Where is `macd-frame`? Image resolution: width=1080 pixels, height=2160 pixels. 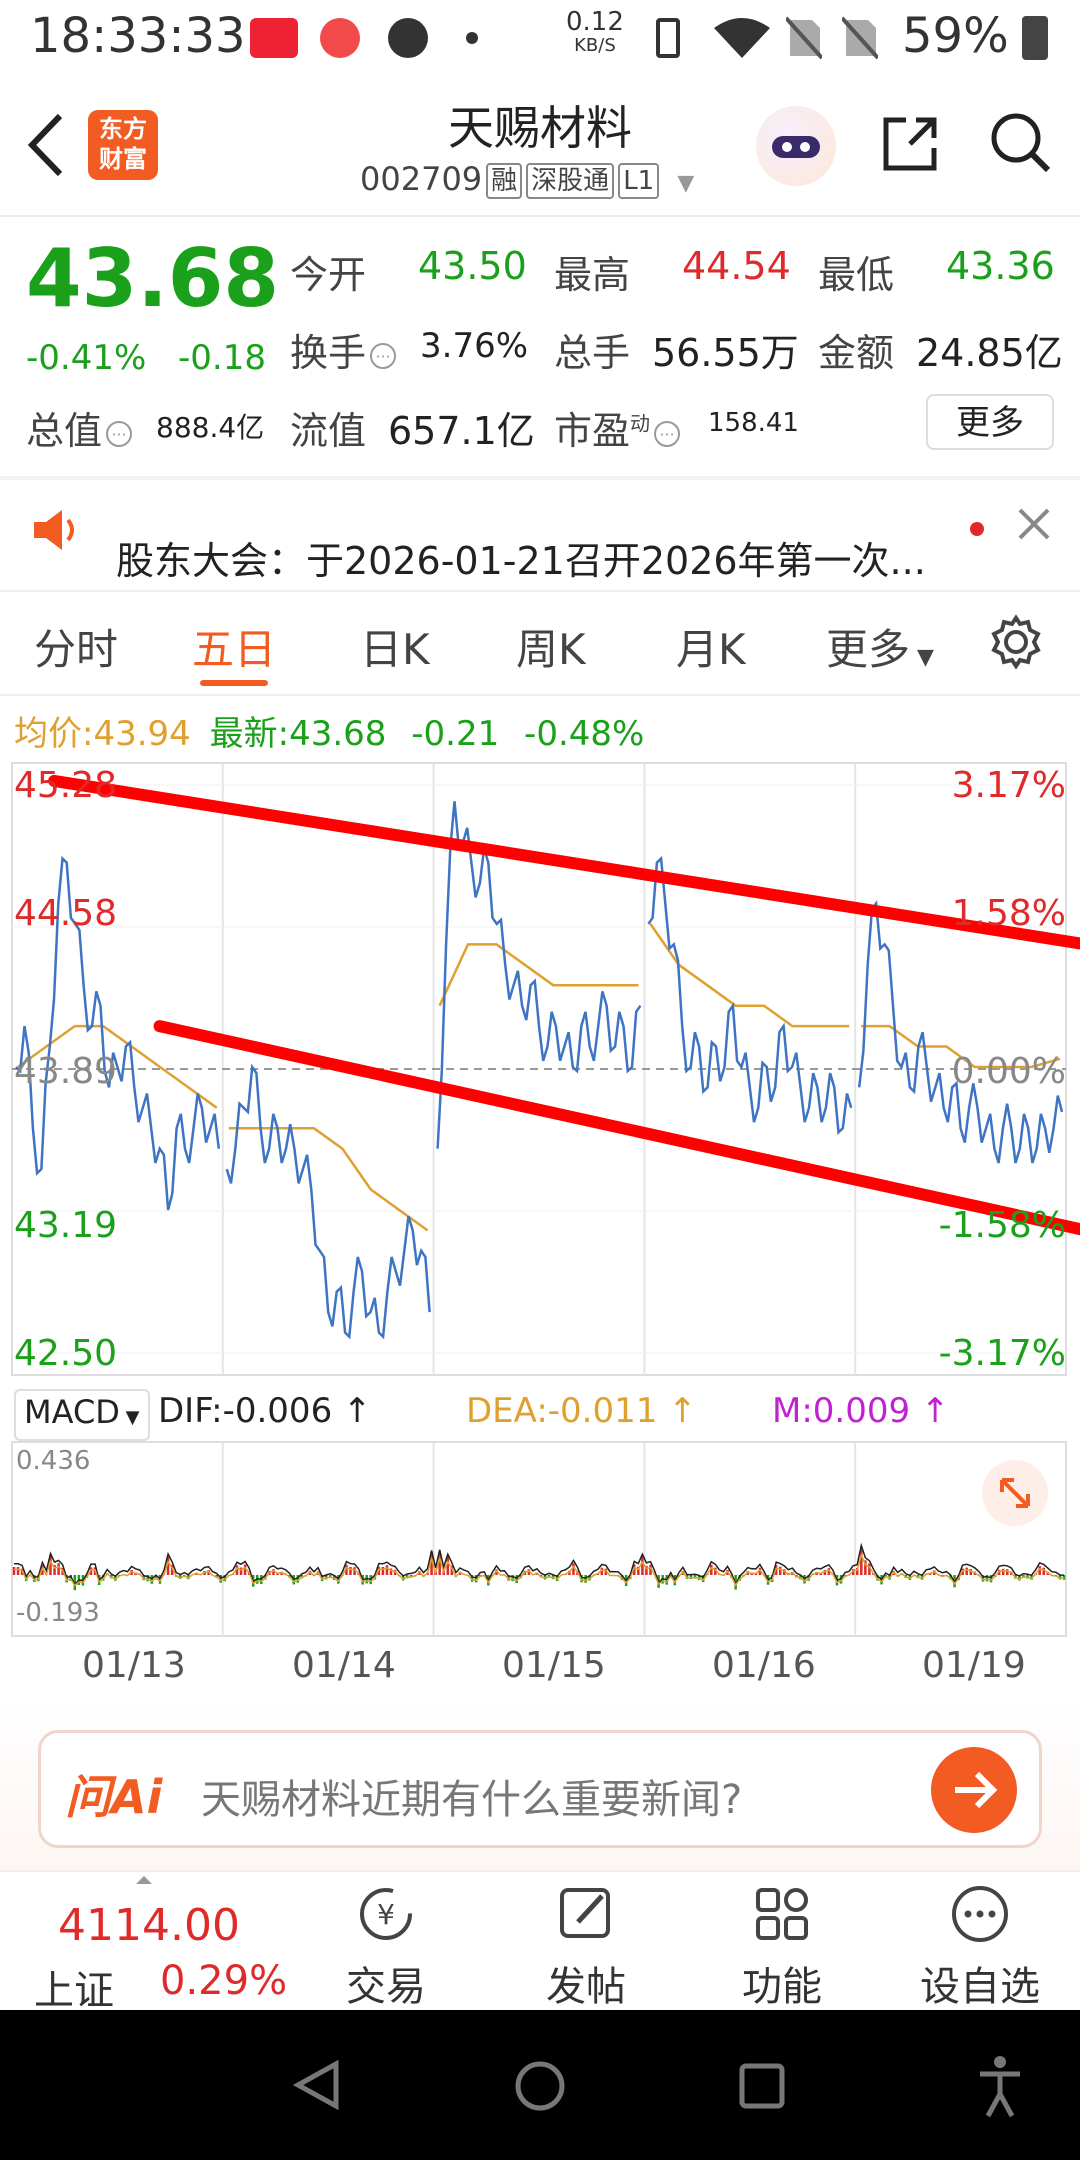 macd-frame is located at coordinates (539, 1539).